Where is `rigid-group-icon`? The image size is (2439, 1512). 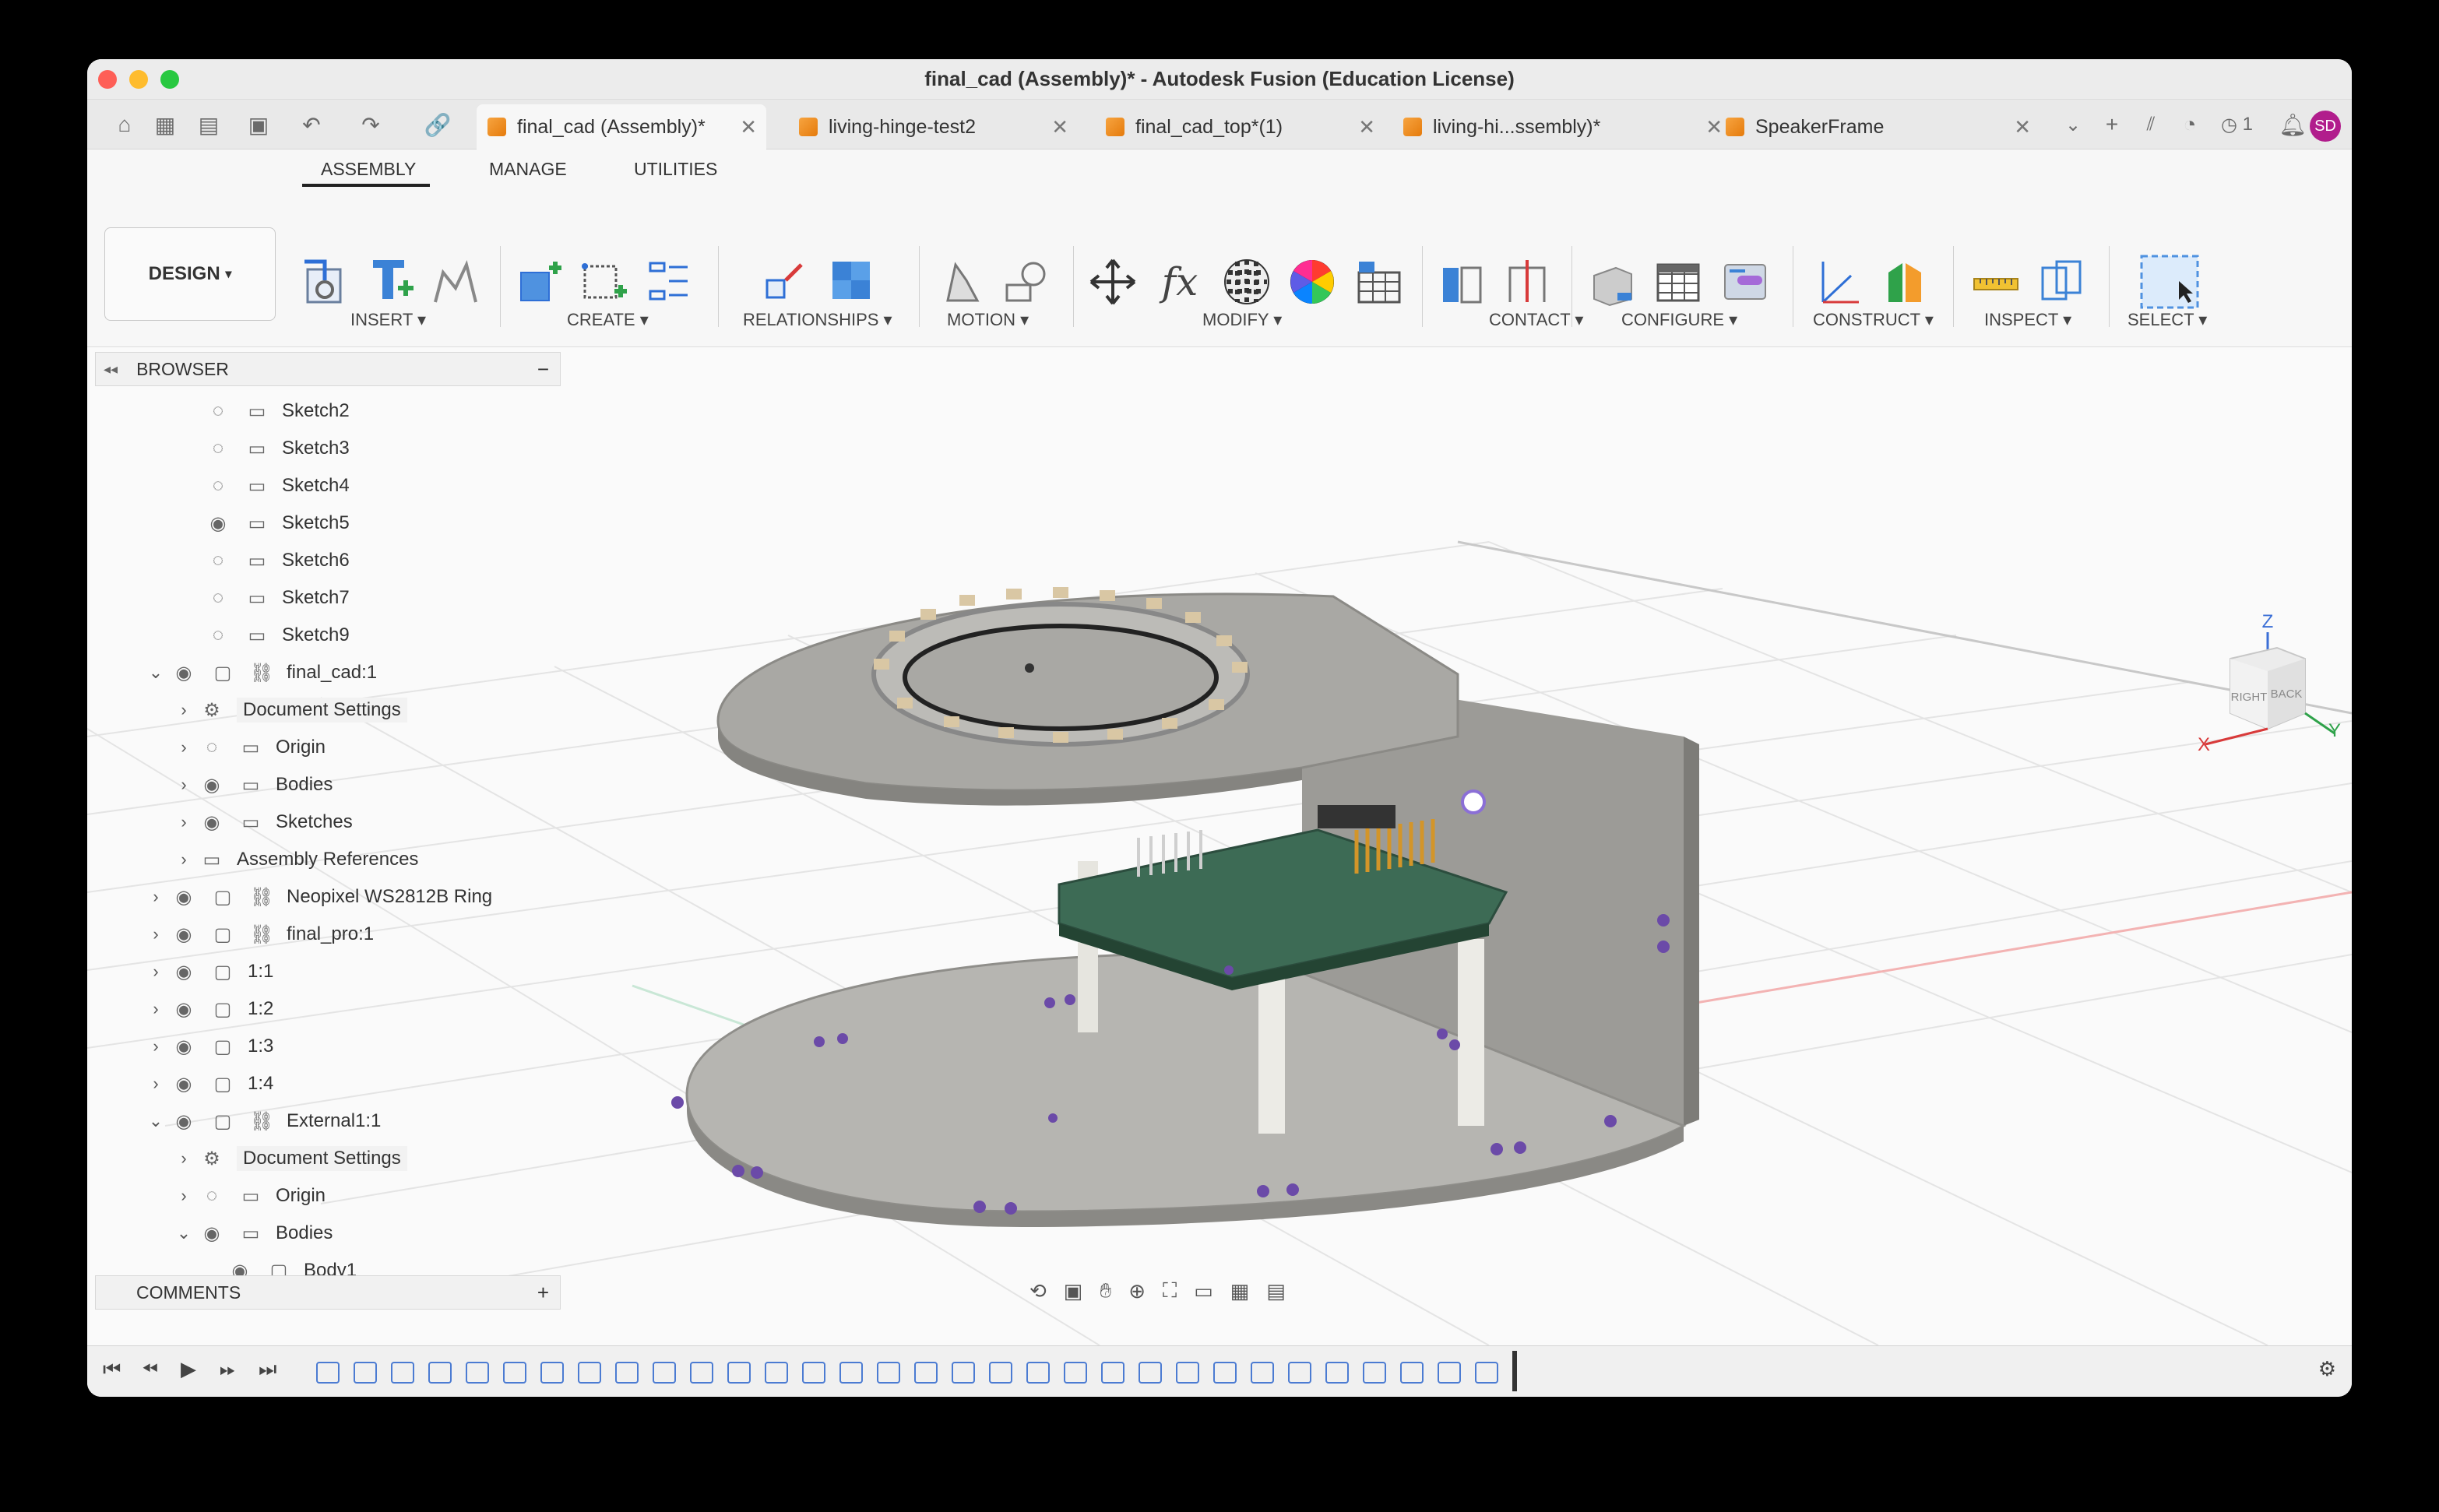
rigid-group-icon is located at coordinates (851, 282).